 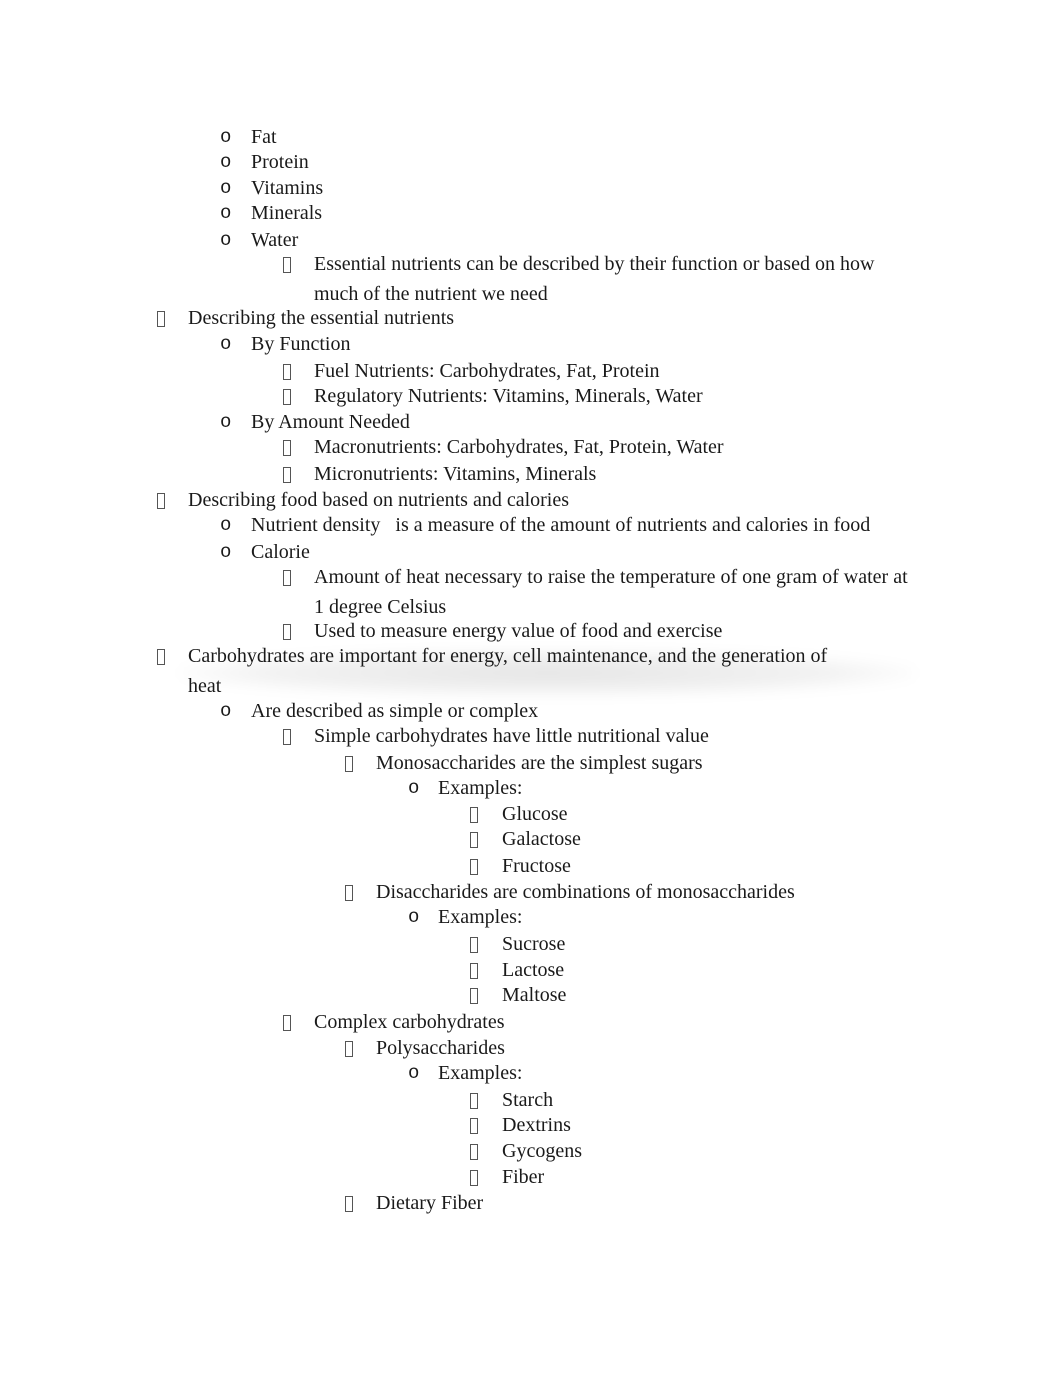 I want to click on list-item-text: heat, so click(x=205, y=686).